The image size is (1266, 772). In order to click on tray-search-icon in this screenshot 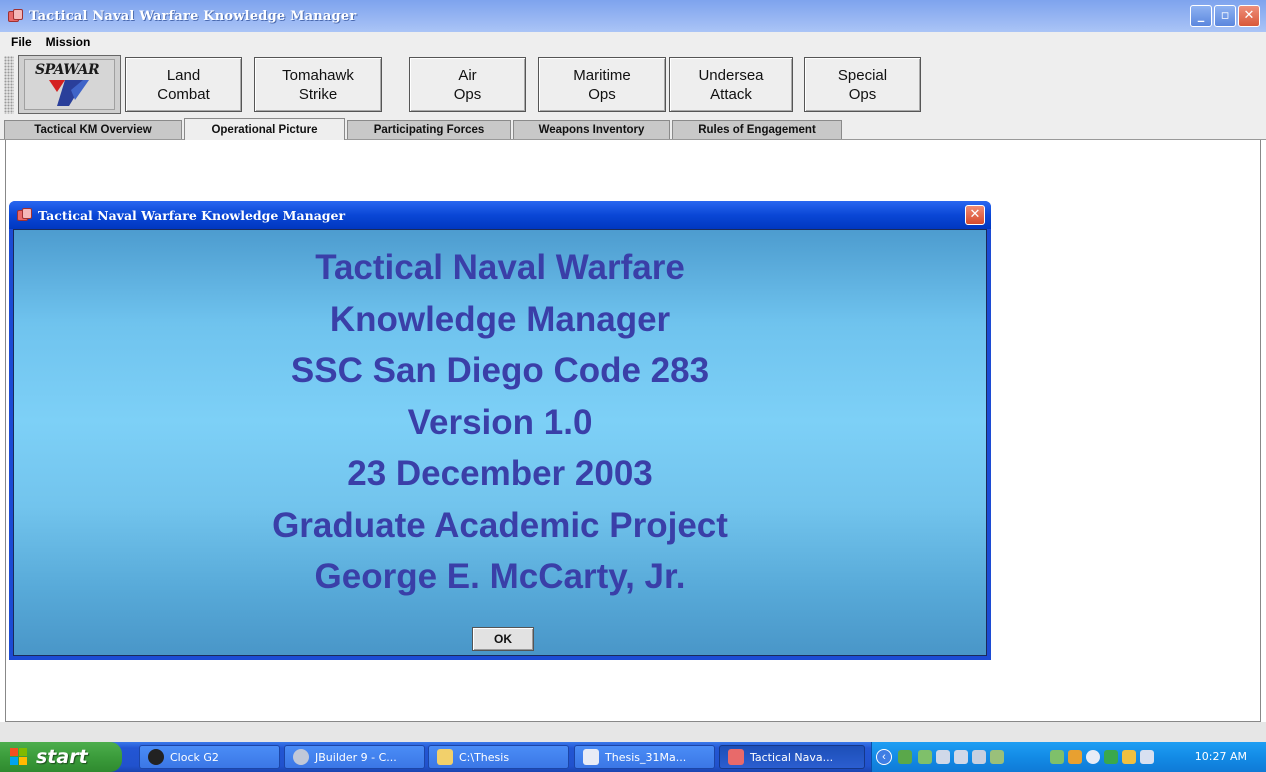, I will do `click(1093, 757)`.